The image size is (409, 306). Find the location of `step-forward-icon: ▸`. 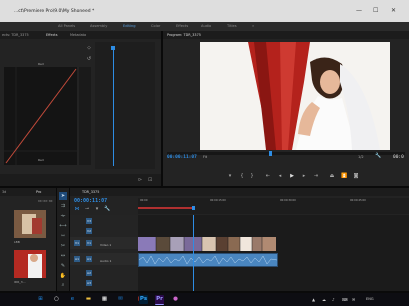

step-forward-icon: ▸ is located at coordinates (304, 176).